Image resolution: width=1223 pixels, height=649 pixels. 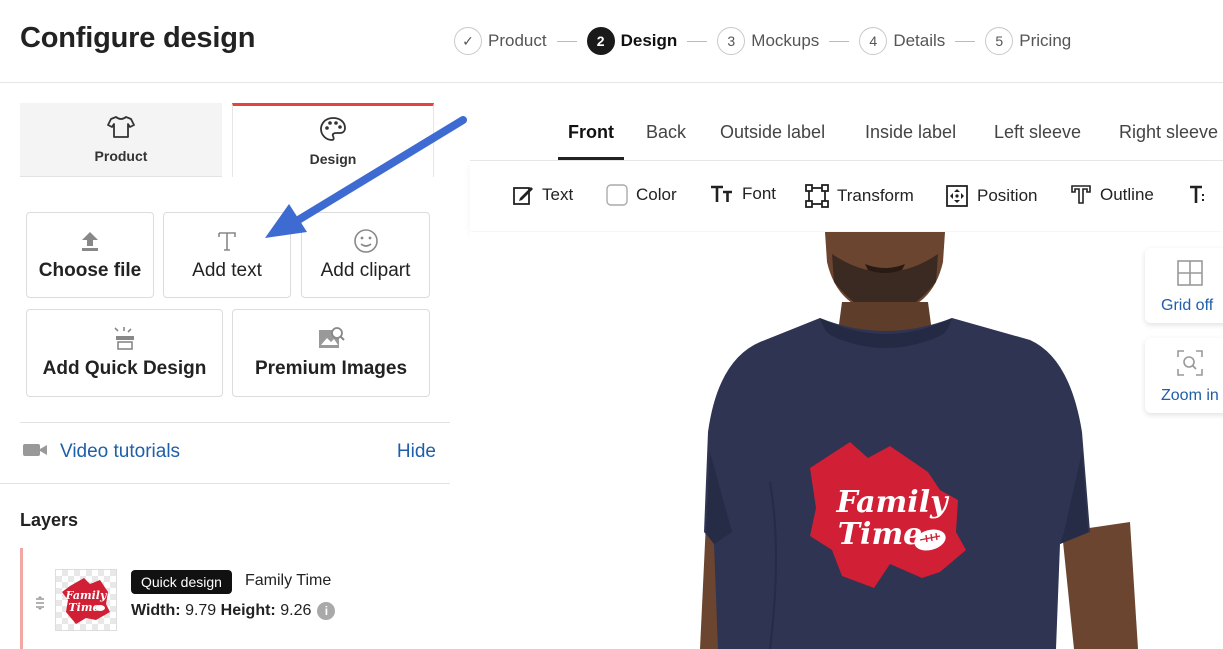 What do you see at coordinates (90, 241) in the screenshot?
I see `upload-icon` at bounding box center [90, 241].